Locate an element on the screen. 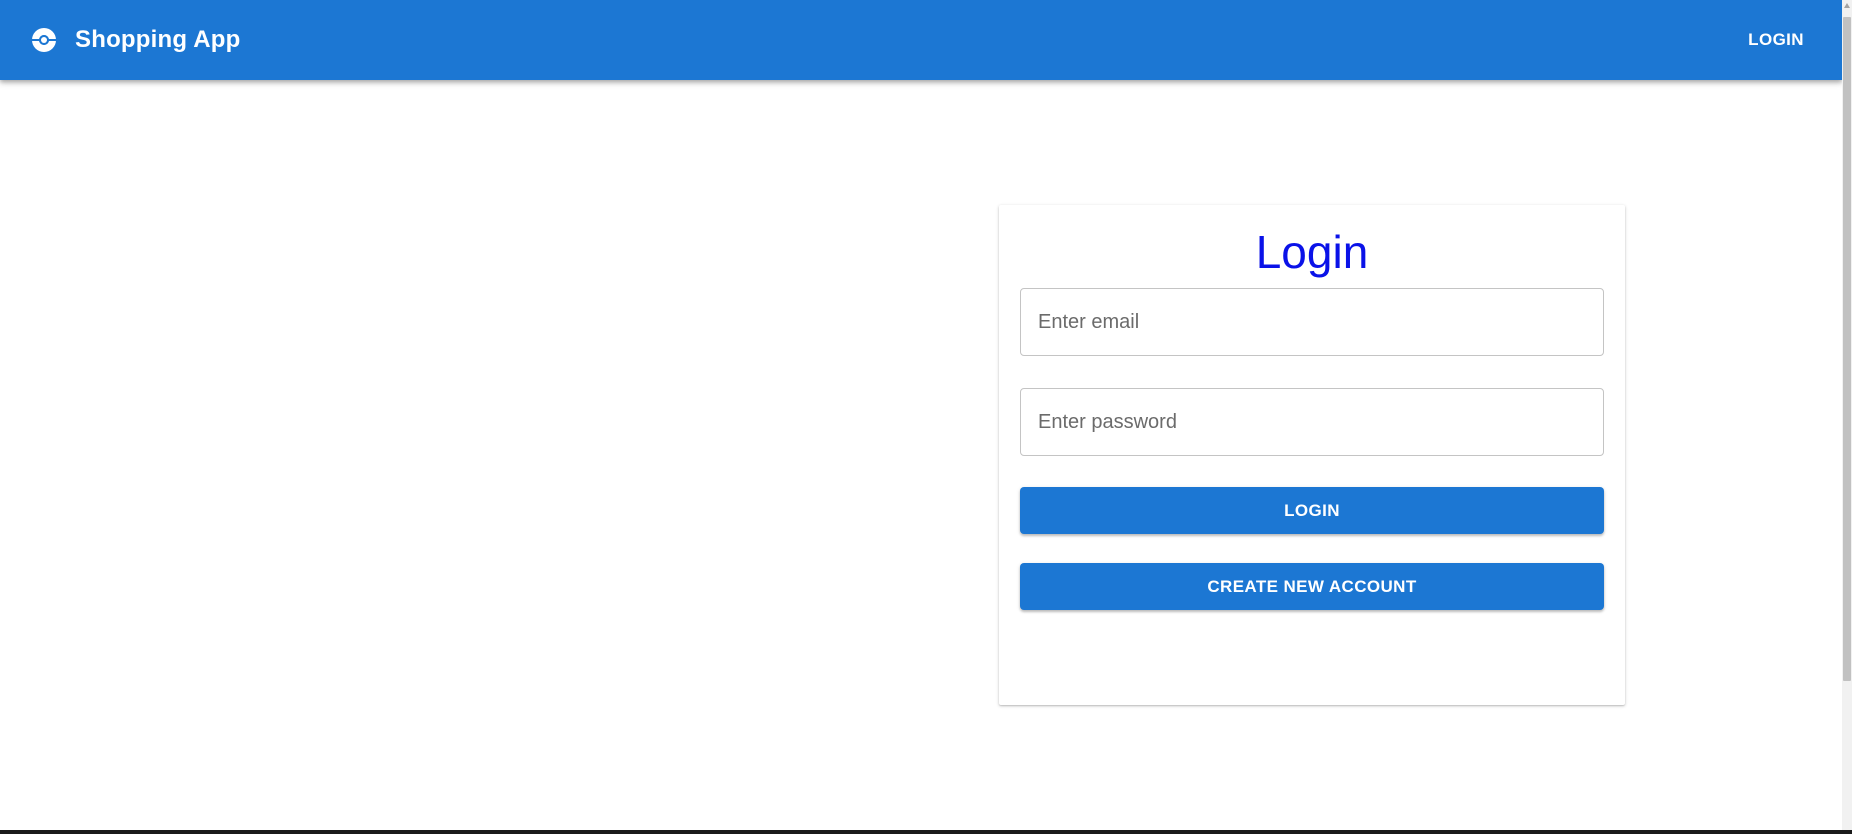 The image size is (1852, 834). bottom-edge is located at coordinates (926, 832).